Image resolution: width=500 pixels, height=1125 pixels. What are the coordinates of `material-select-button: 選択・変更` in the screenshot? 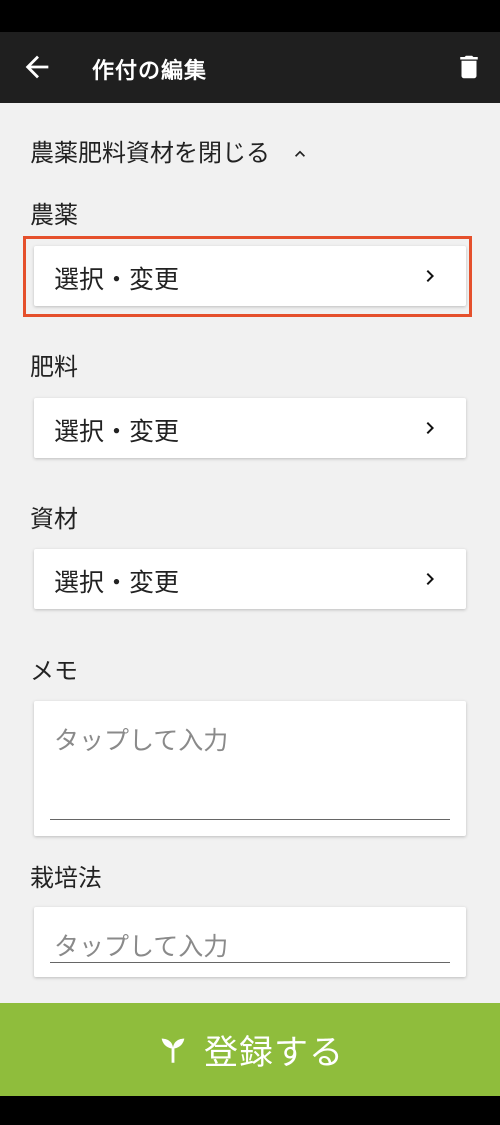 It's located at (250, 579).